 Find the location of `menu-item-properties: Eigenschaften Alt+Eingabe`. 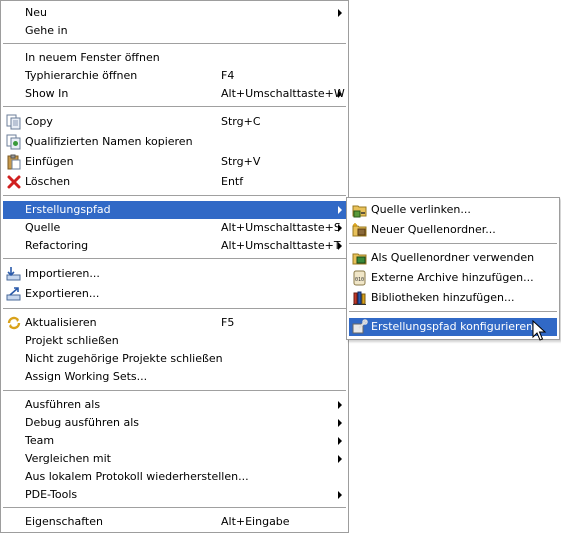

menu-item-properties: Eigenschaften Alt+Eingabe is located at coordinates (174, 522).